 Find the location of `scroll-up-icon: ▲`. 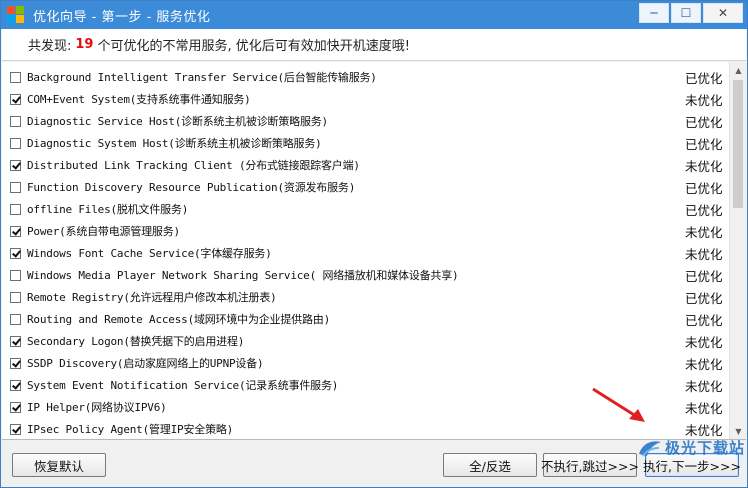

scroll-up-icon: ▲ is located at coordinates (738, 70).